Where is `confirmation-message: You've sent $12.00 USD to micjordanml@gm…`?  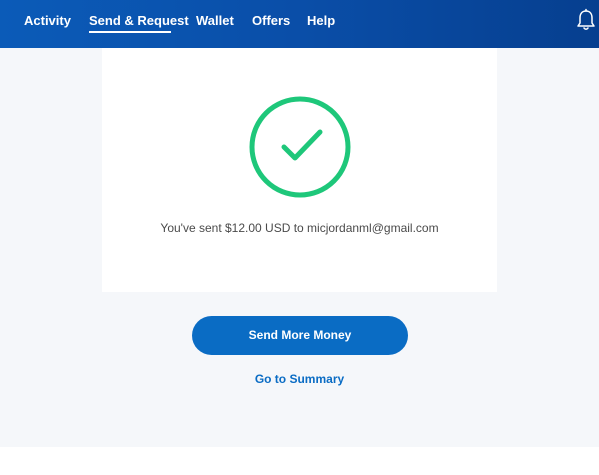
confirmation-message: You've sent $12.00 USD to micjordanml@gm… is located at coordinates (299, 228).